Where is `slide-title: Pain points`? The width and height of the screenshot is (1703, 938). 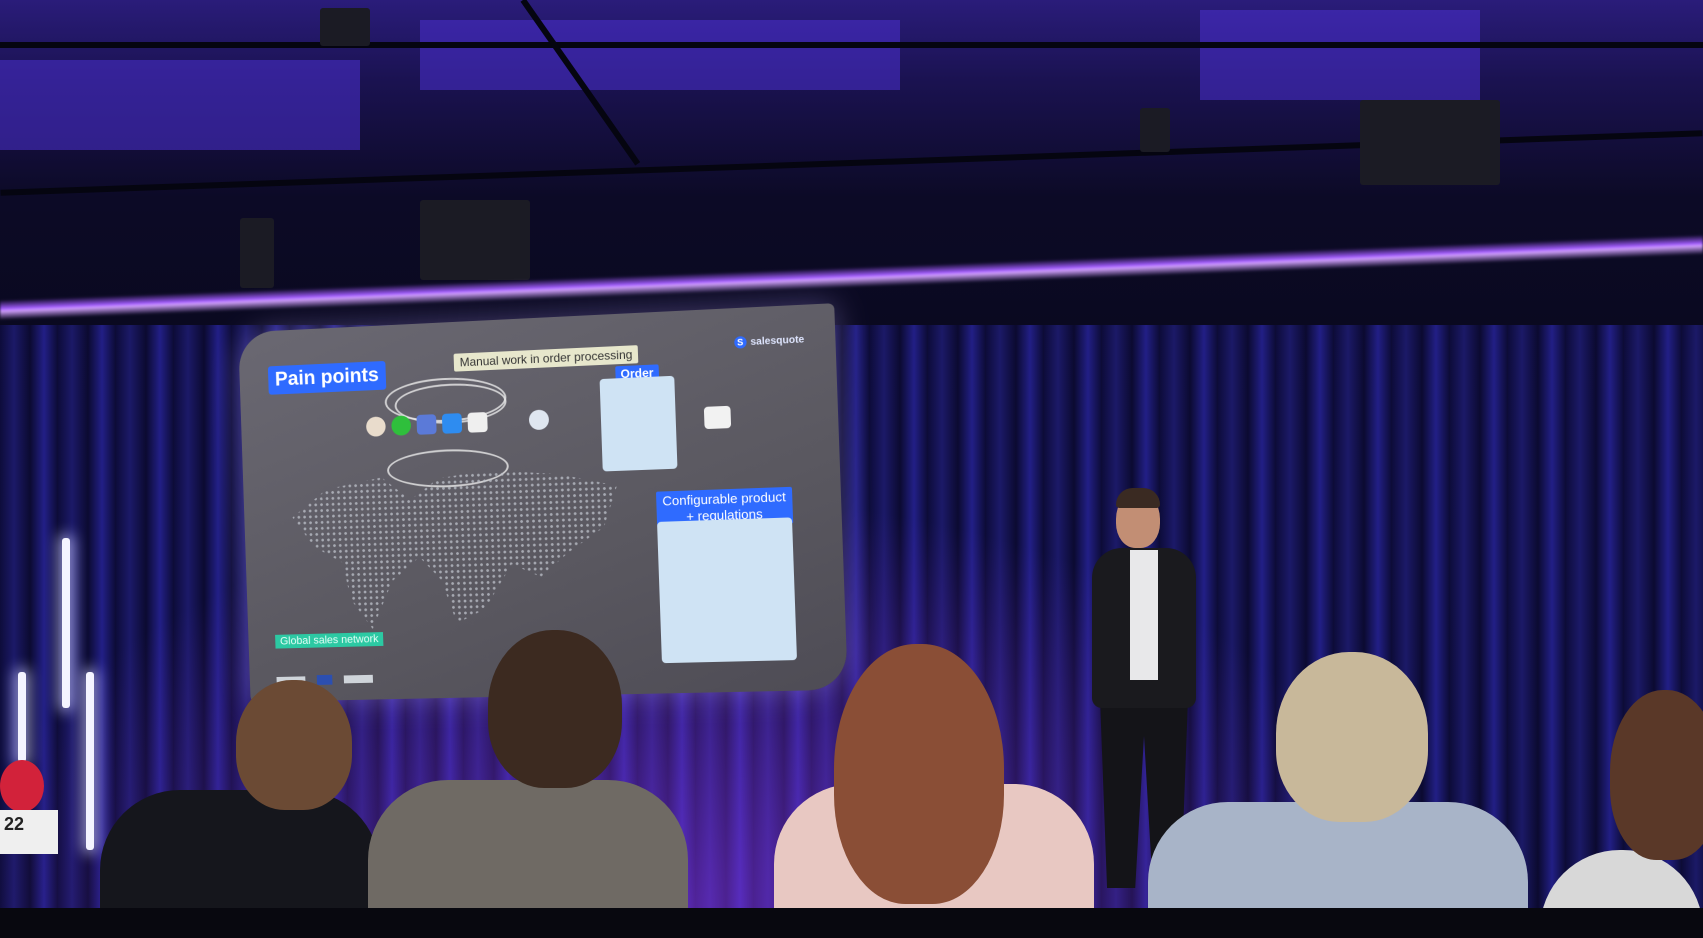
slide-title: Pain points is located at coordinates (327, 377).